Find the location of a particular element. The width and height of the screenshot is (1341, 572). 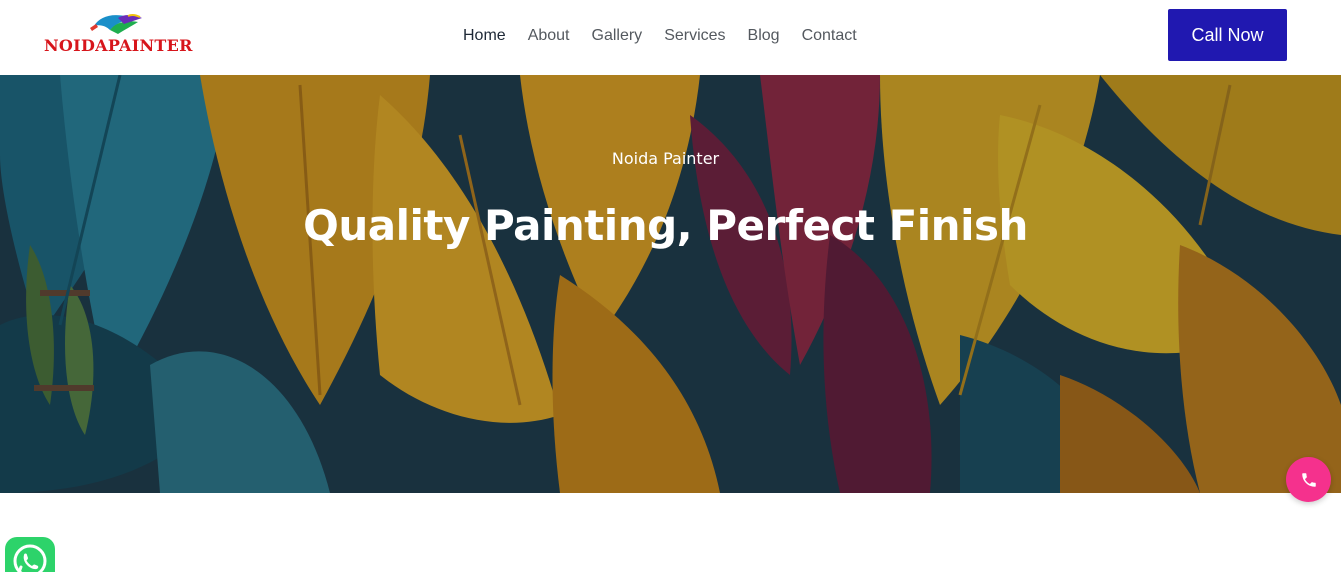

nav-blog: Blog is located at coordinates (764, 36).